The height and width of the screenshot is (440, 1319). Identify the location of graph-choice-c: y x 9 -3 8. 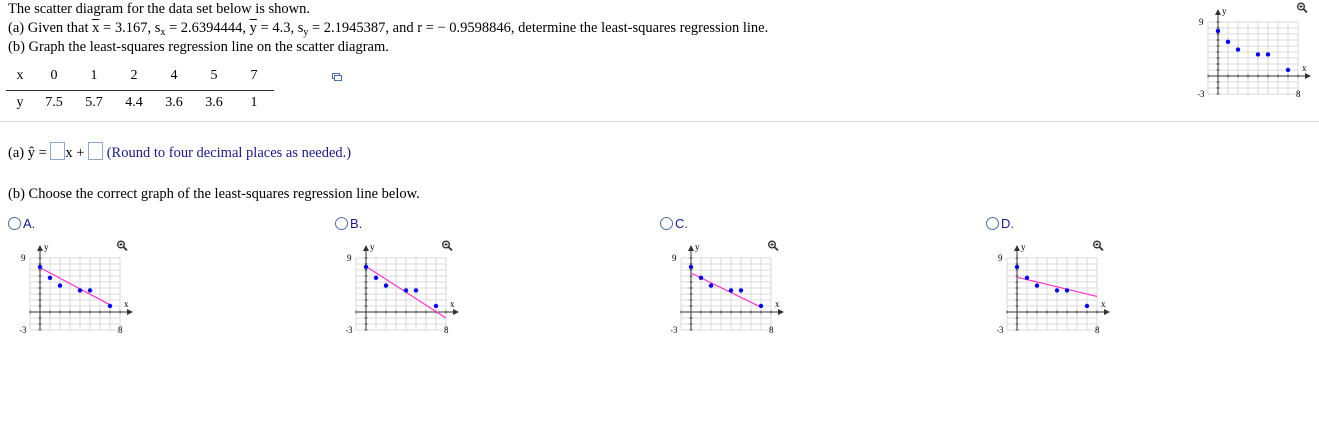
(731, 290).